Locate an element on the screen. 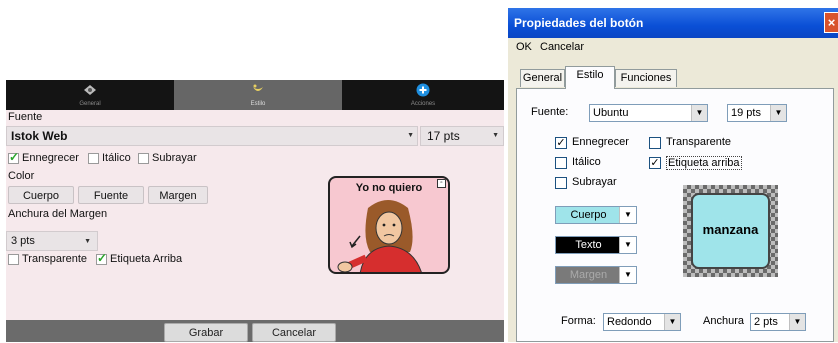  save-button: Grabar is located at coordinates (206, 332).